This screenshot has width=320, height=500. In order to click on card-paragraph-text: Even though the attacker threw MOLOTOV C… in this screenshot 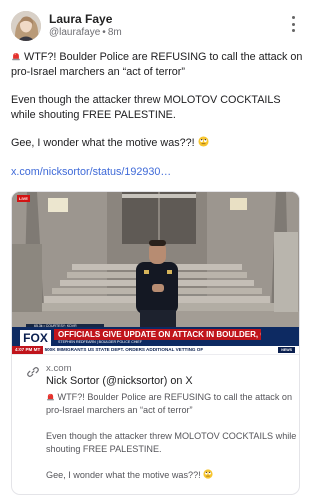, I will do `click(171, 442)`.